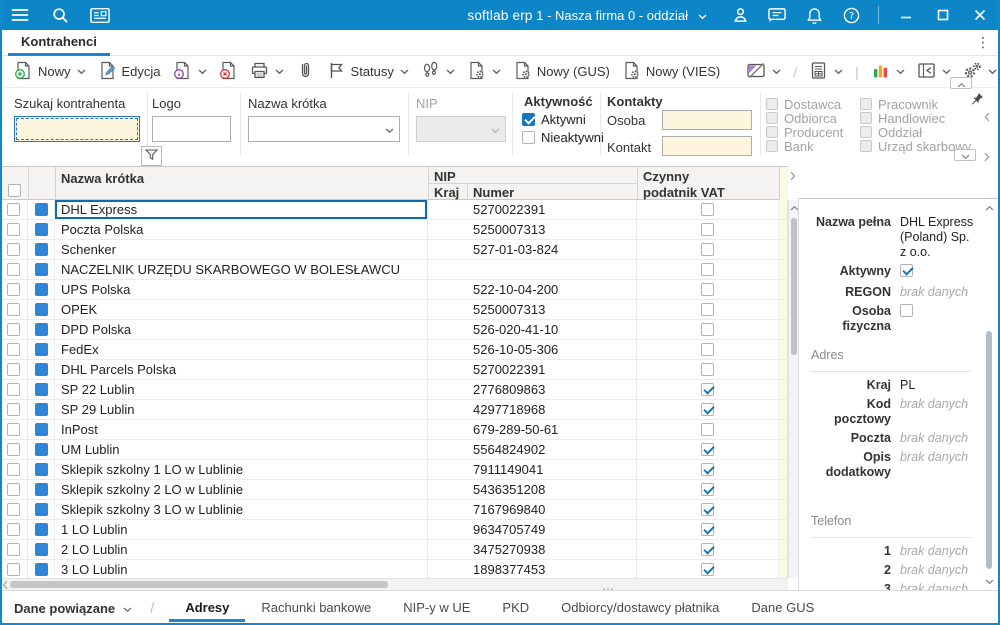 The width and height of the screenshot is (1000, 625). Describe the element at coordinates (961, 83) in the screenshot. I see `collapse-filter-button` at that location.